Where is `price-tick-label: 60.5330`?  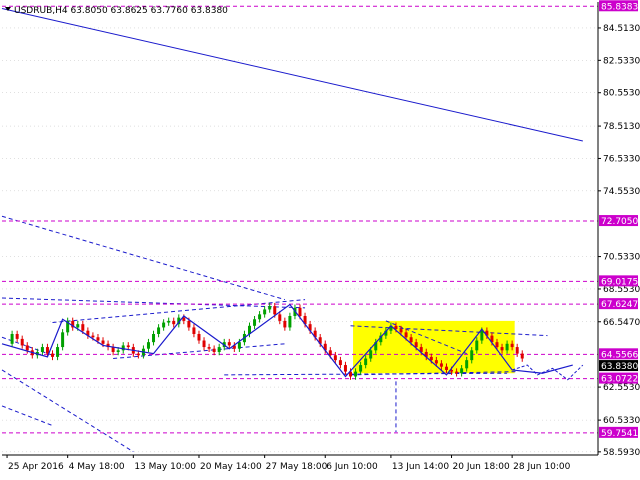 price-tick-label: 60.5330 is located at coordinates (621, 421).